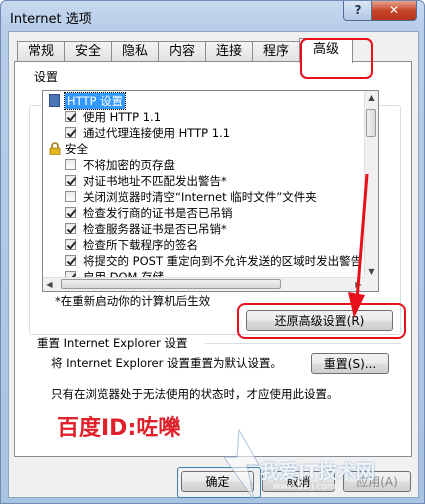 The height and width of the screenshot is (504, 425). I want to click on reset-description: 将 Internet Explorer 设置重置为默认设置。, so click(167, 363).